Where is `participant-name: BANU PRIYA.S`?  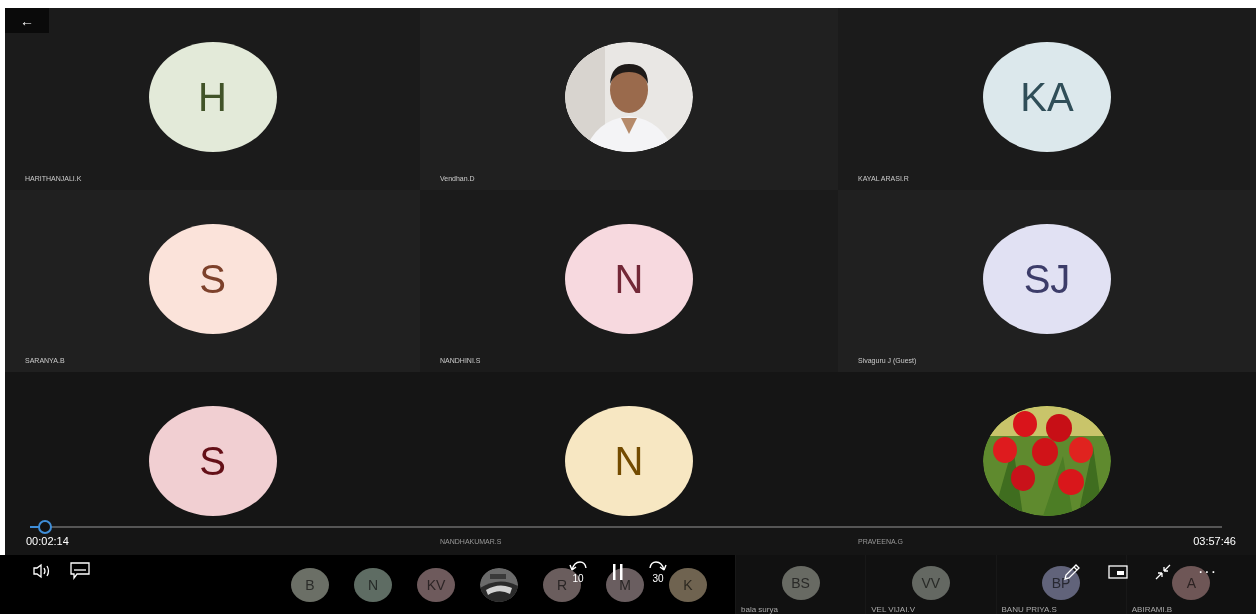
participant-name: BANU PRIYA.S is located at coordinates (1029, 609).